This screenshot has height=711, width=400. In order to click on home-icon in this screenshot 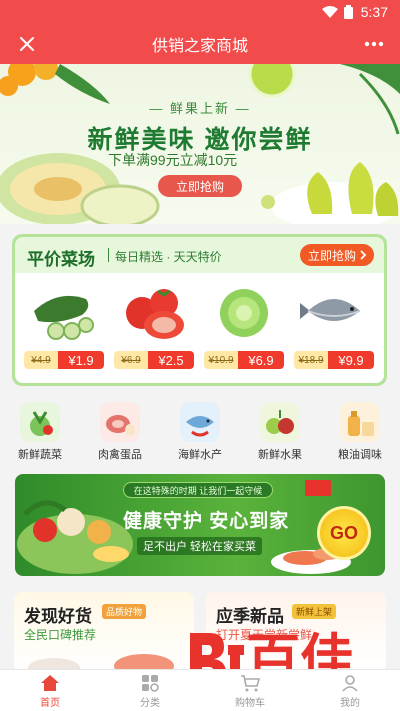, I will do `click(50, 683)`.